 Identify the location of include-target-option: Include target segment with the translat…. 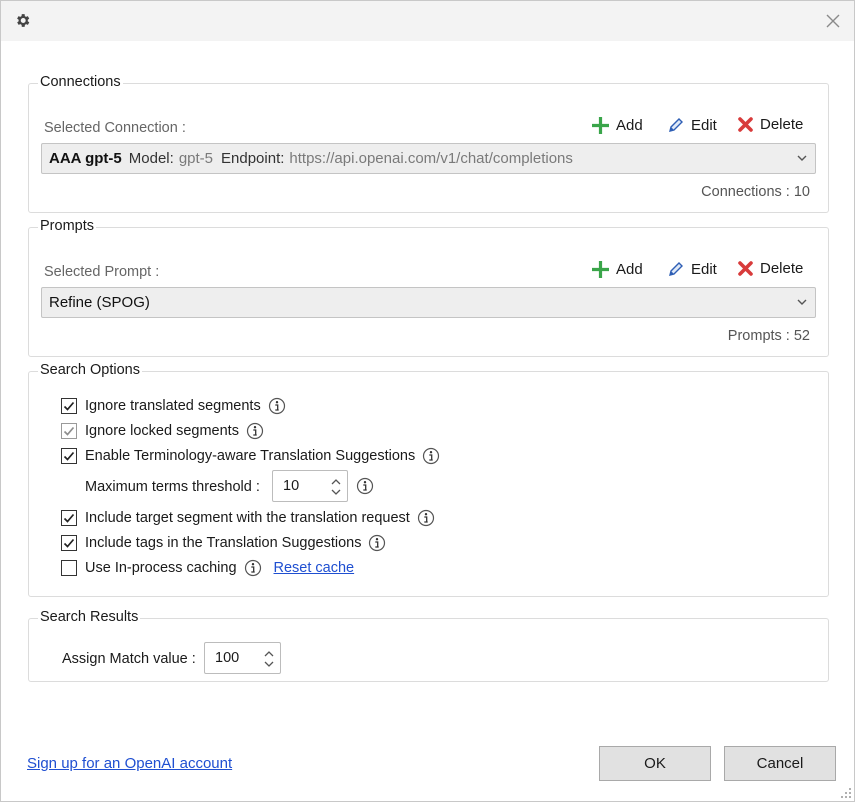
(248, 518).